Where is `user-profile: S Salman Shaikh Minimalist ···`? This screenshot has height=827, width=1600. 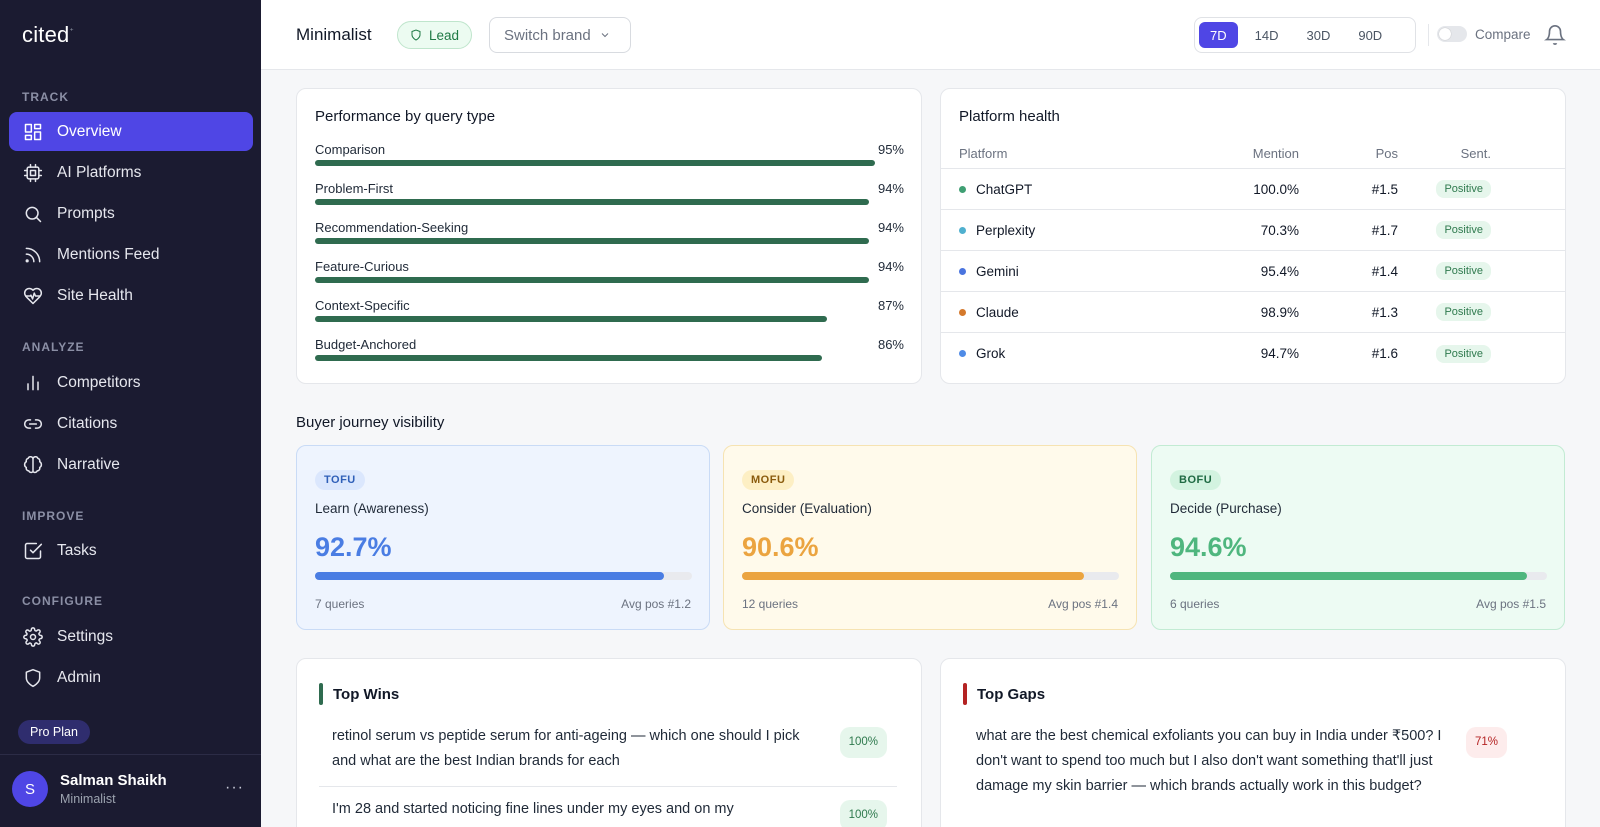
user-profile: S Salman Shaikh Minimalist ··· is located at coordinates (132, 789).